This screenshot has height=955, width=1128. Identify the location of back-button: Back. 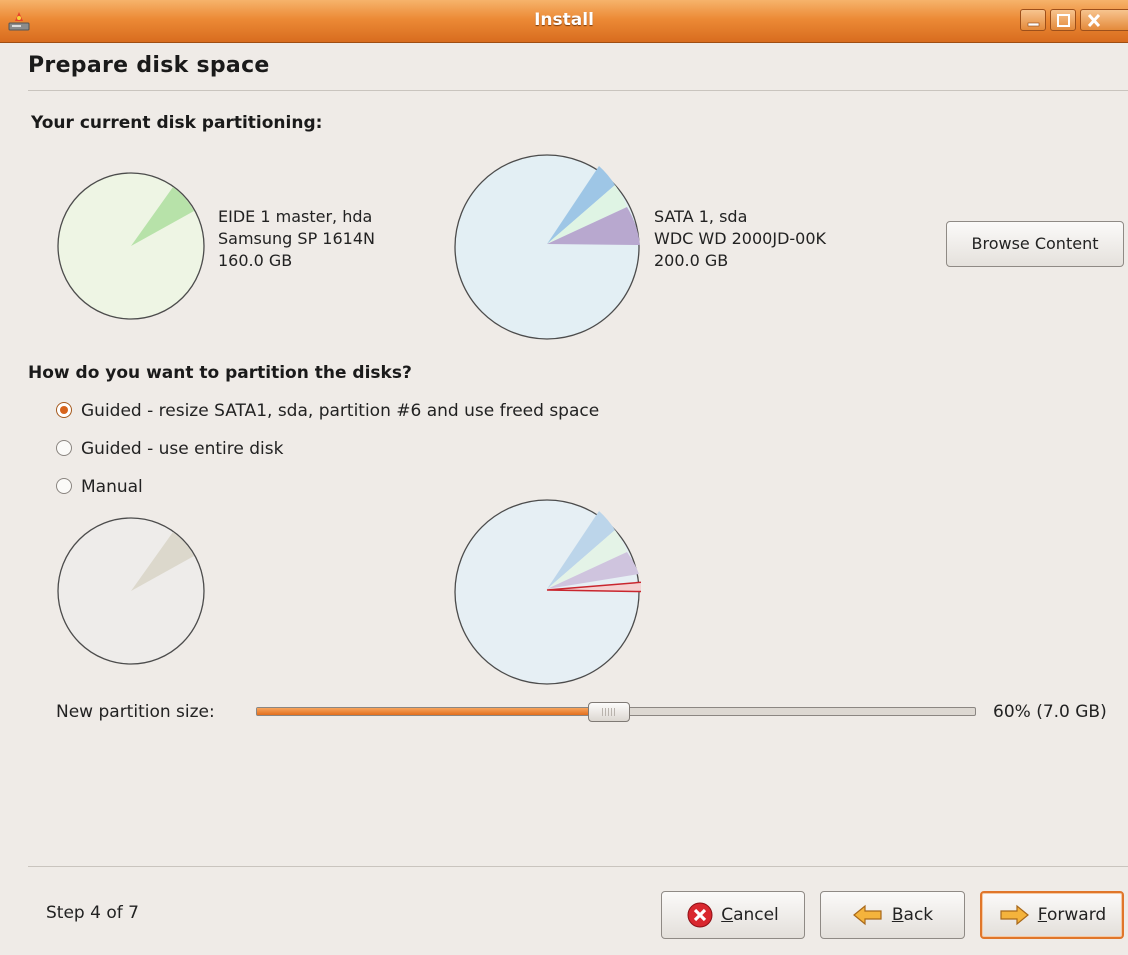
(892, 915).